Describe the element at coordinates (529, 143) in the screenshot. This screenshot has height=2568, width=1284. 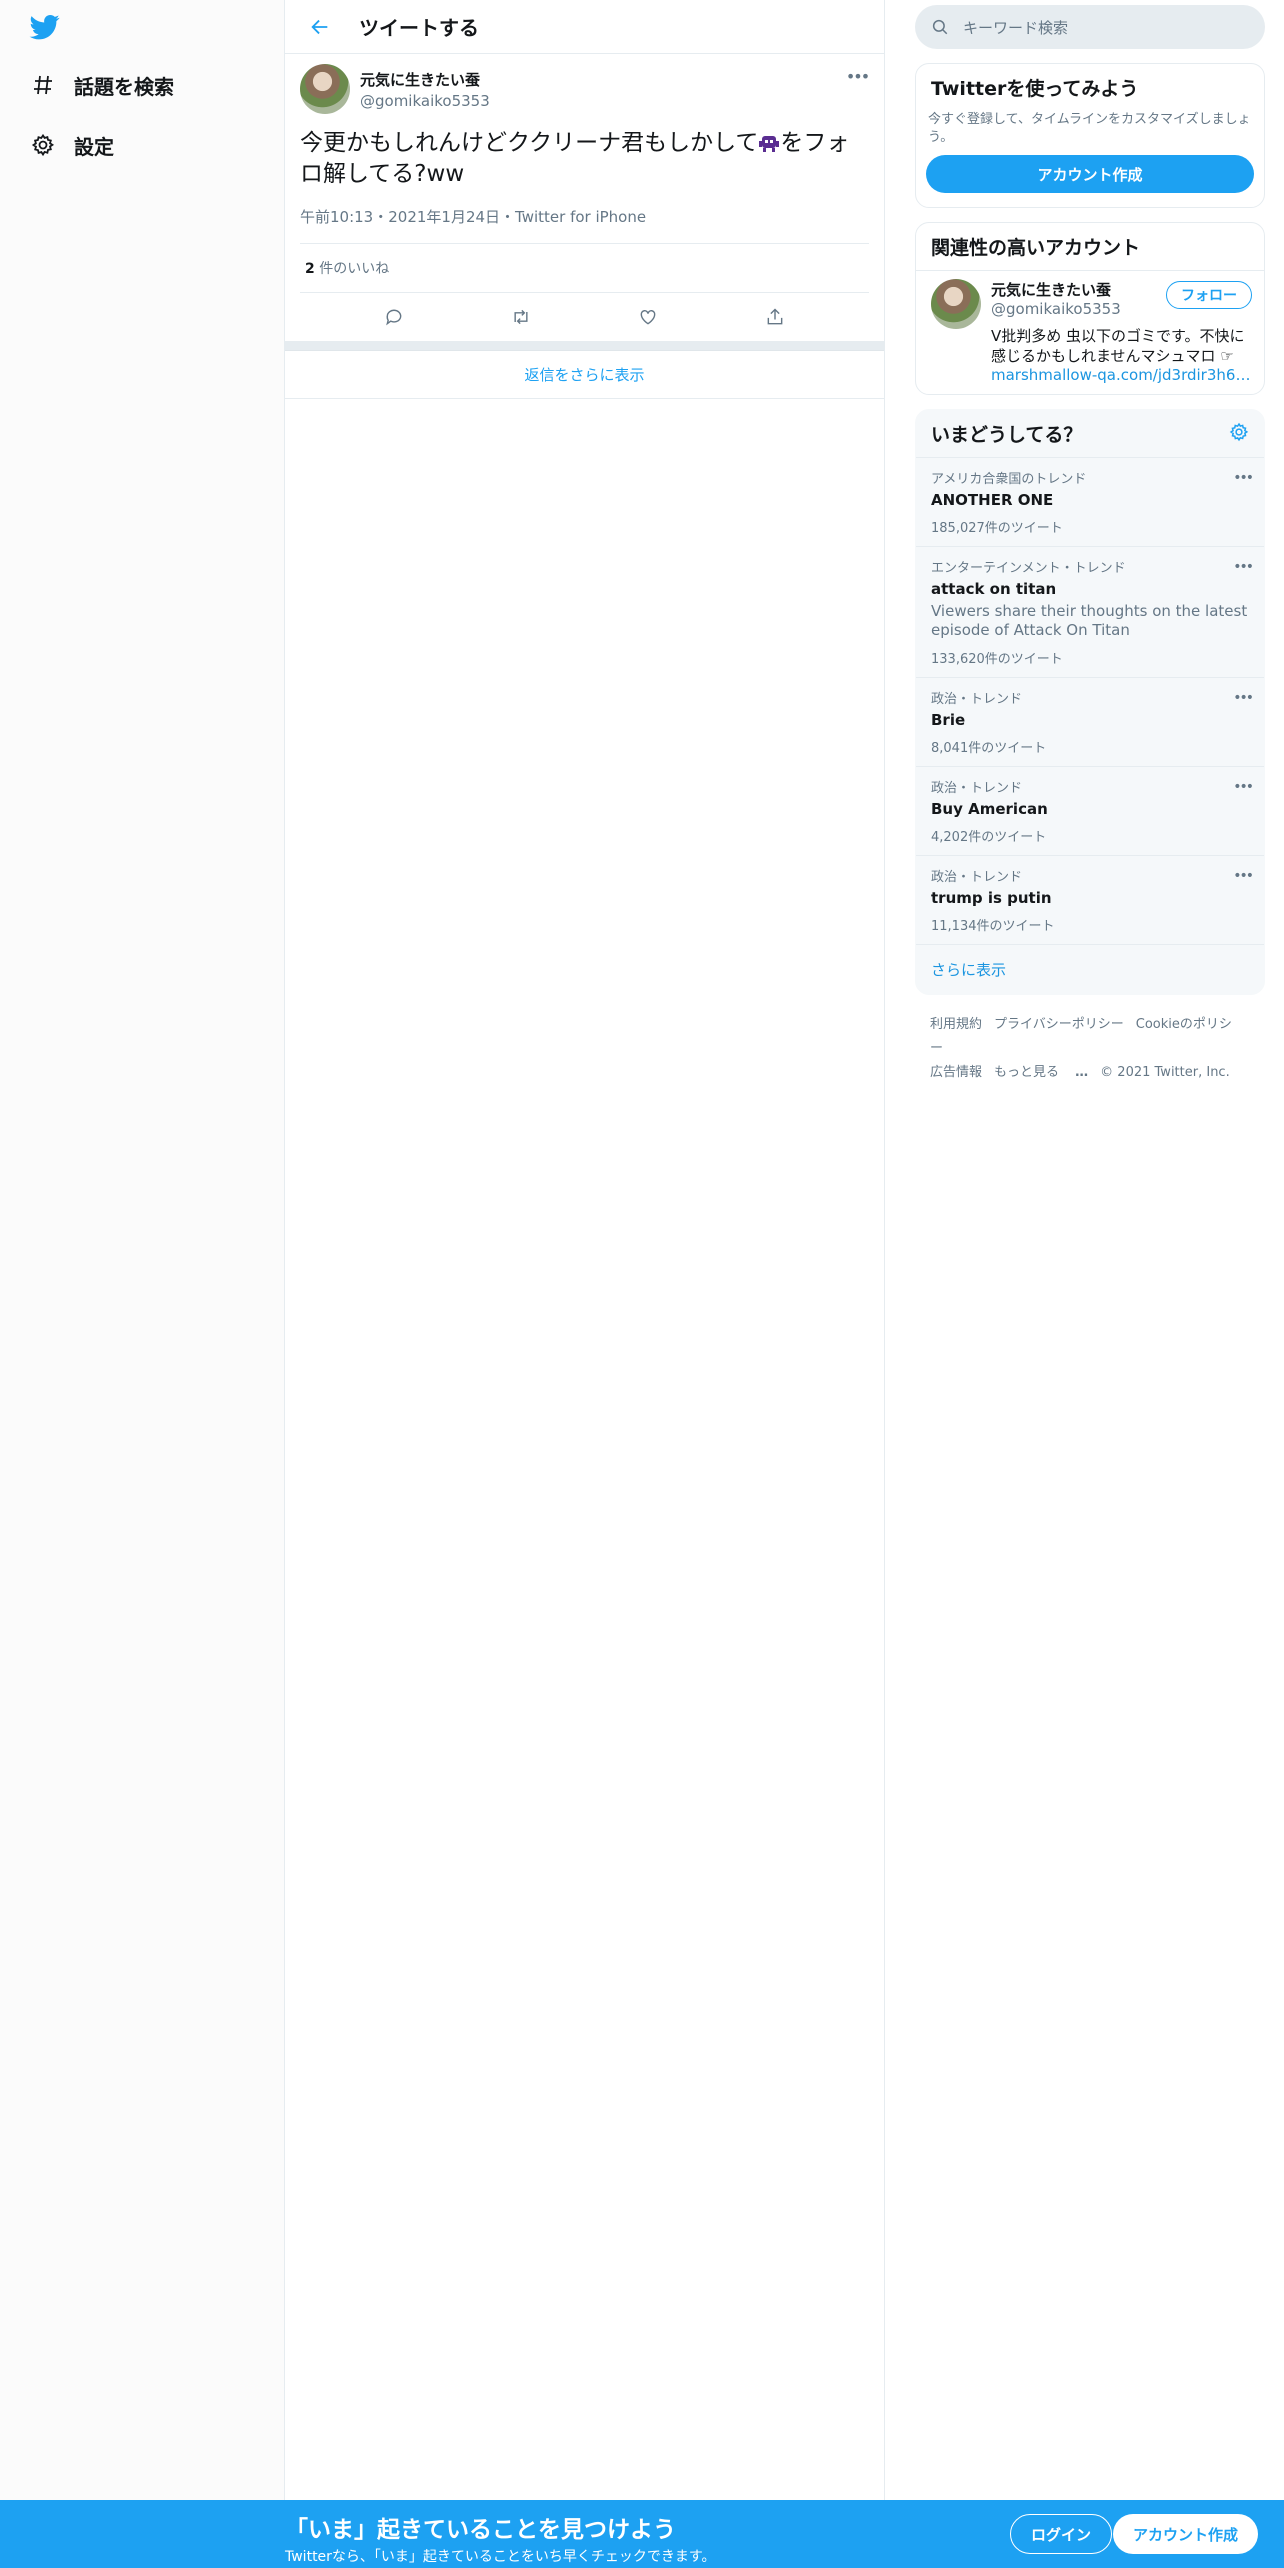
I see `tweet-text-part1: 今更かもしれんけどククリーナ君もしかして` at that location.